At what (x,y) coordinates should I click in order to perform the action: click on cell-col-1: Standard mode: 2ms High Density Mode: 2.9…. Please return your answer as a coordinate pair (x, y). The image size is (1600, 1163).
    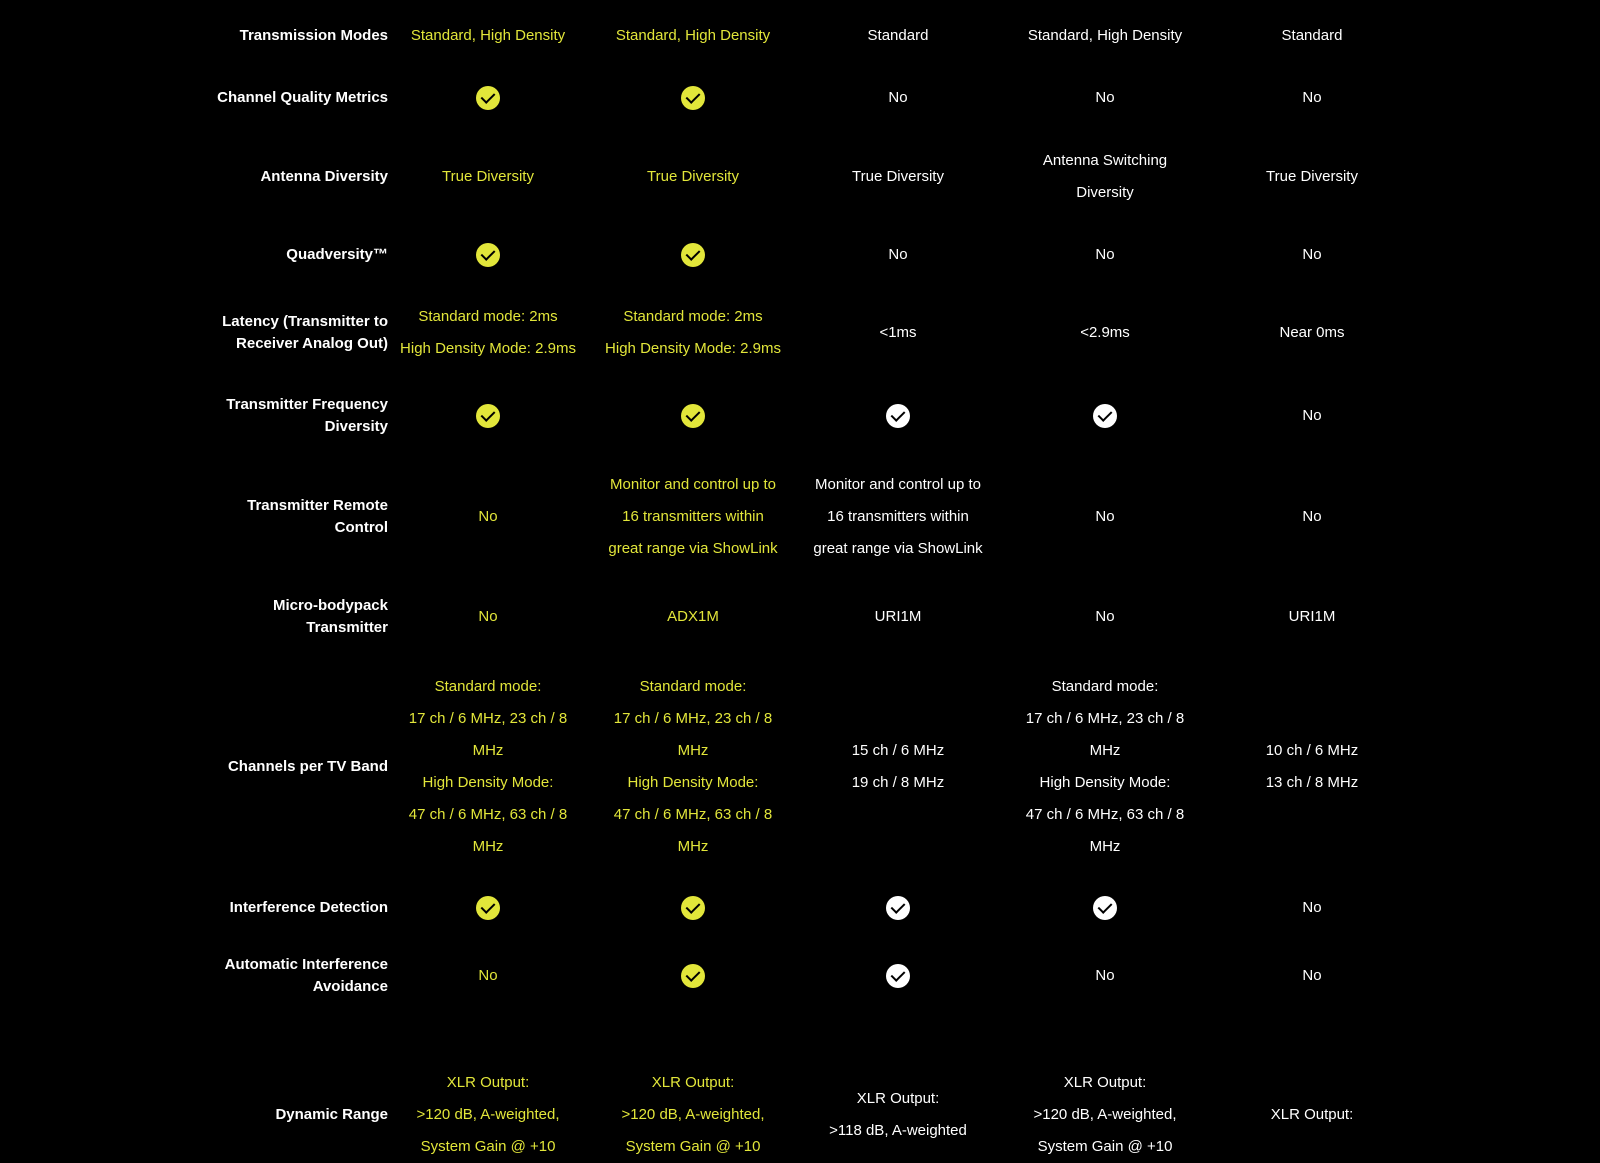
    Looking at the image, I should click on (488, 333).